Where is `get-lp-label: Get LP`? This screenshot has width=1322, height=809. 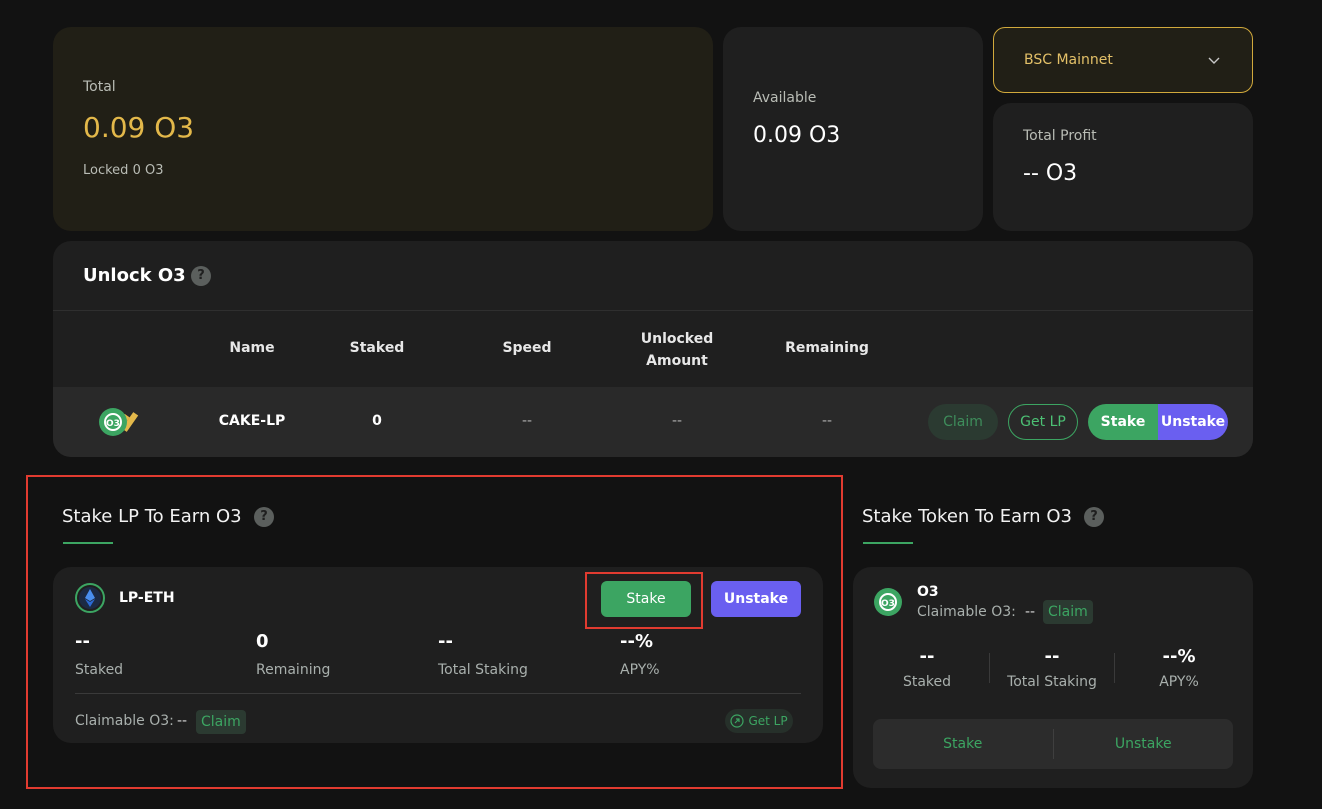
get-lp-label: Get LP is located at coordinates (768, 721).